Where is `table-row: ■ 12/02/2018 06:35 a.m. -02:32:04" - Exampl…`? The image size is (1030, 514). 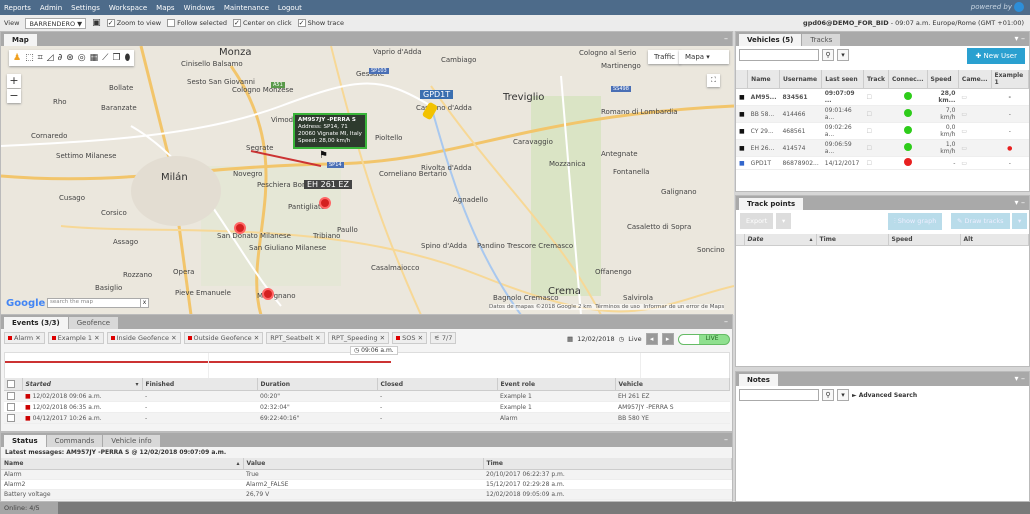
table-row: ■ 12/02/2018 06:35 a.m. -02:32:04" - Exampl… is located at coordinates (367, 407).